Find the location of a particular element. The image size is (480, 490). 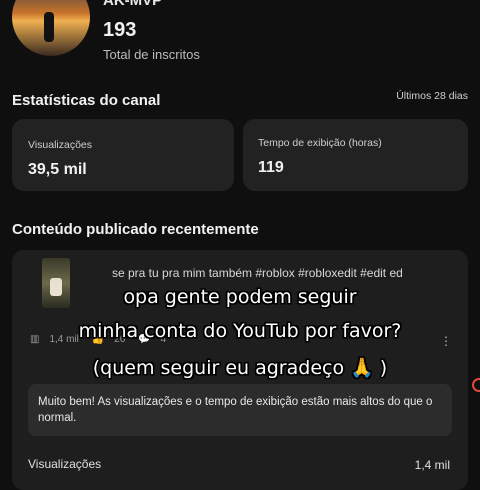

avatar-figure is located at coordinates (49, 27).